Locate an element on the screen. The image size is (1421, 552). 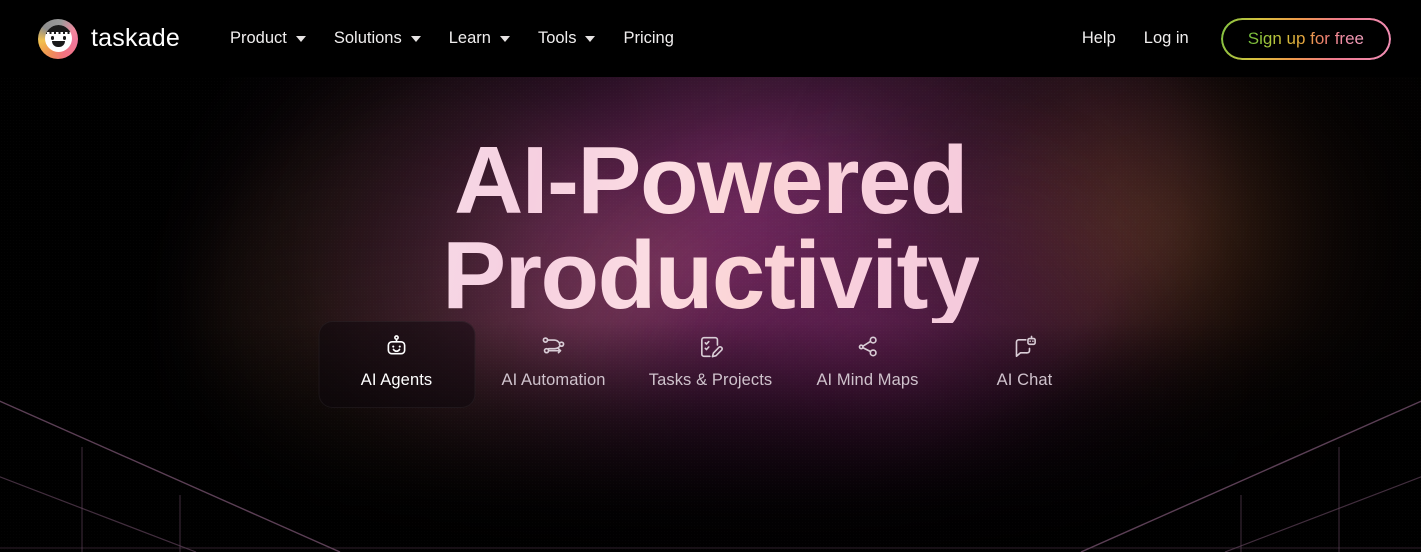
nav-item-solutions: Solutions is located at coordinates (377, 38).